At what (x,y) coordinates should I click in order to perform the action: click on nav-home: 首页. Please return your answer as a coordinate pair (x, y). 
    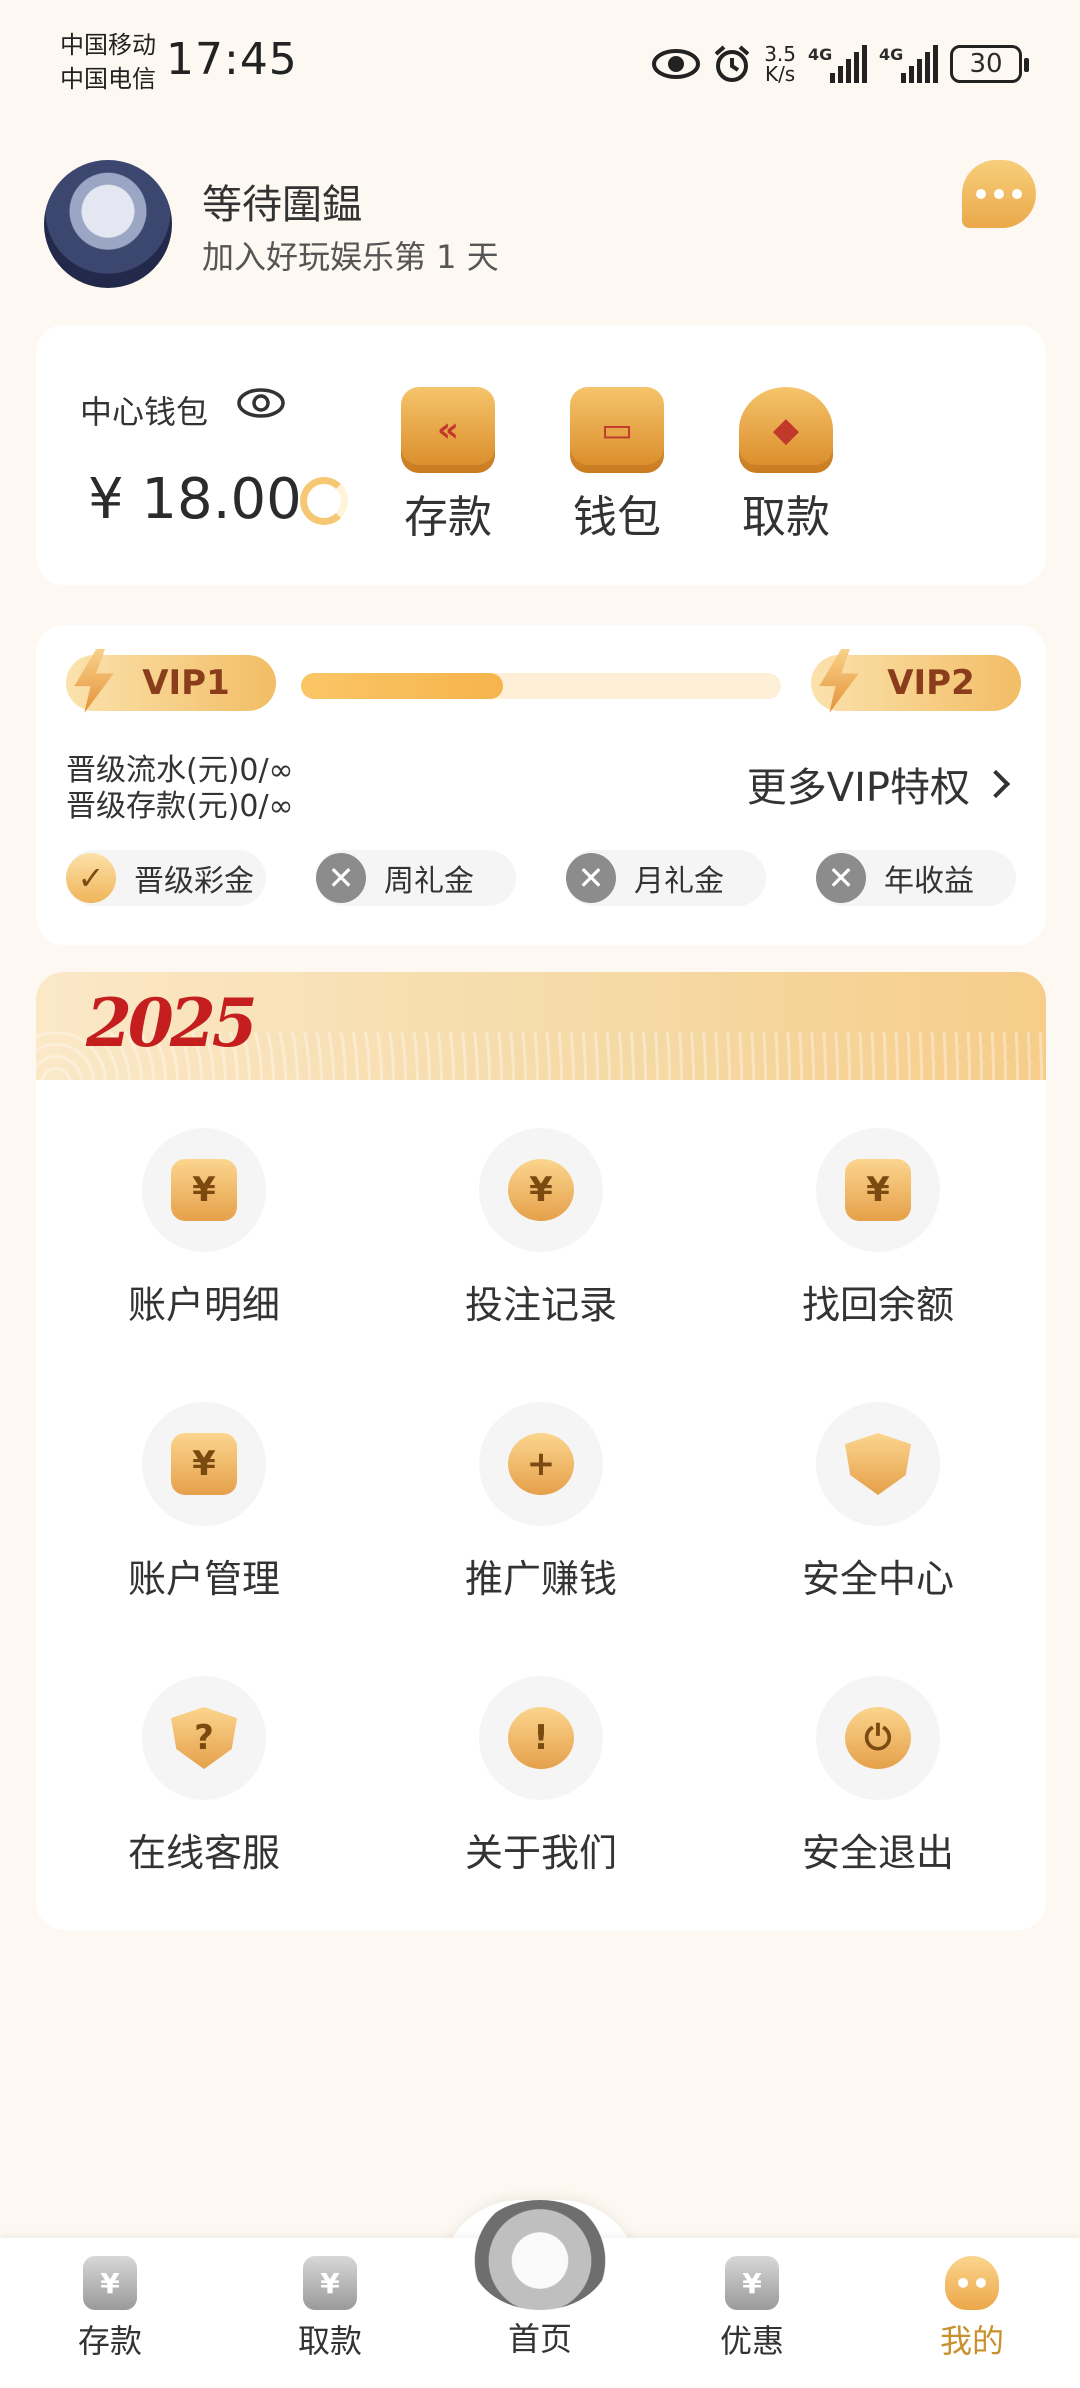
    Looking at the image, I should click on (540, 2334).